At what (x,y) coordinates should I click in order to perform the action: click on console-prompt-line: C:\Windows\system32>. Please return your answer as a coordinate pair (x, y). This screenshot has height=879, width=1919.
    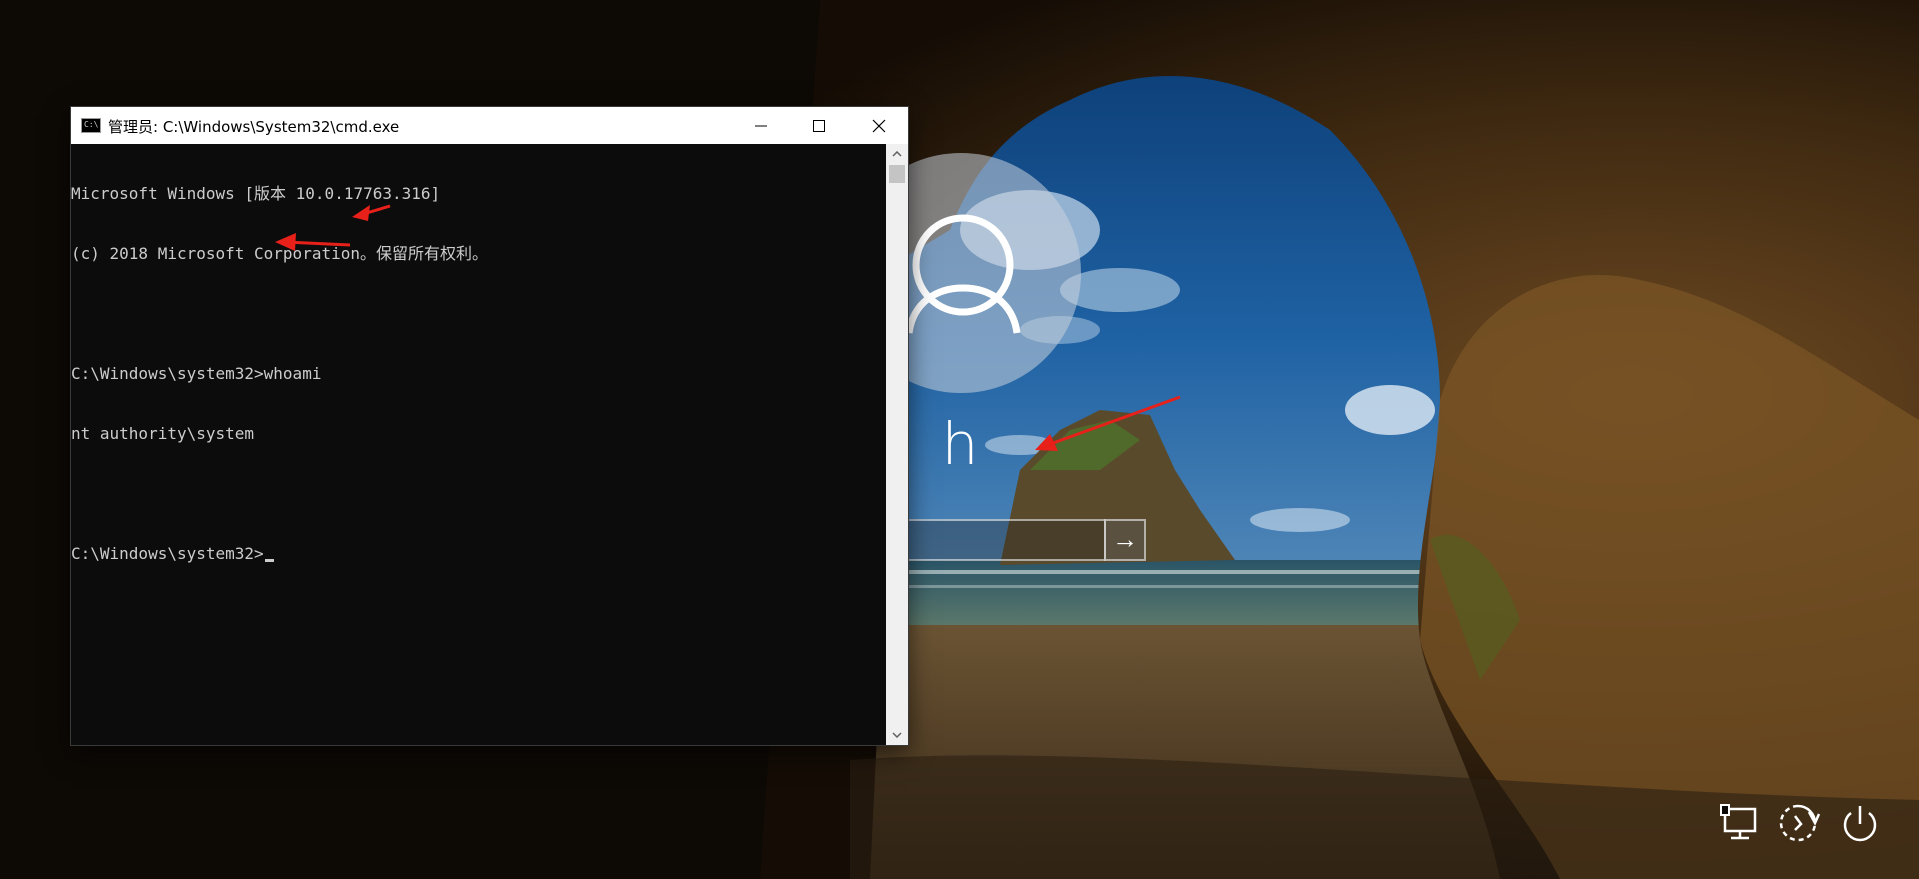
    Looking at the image, I should click on (478, 554).